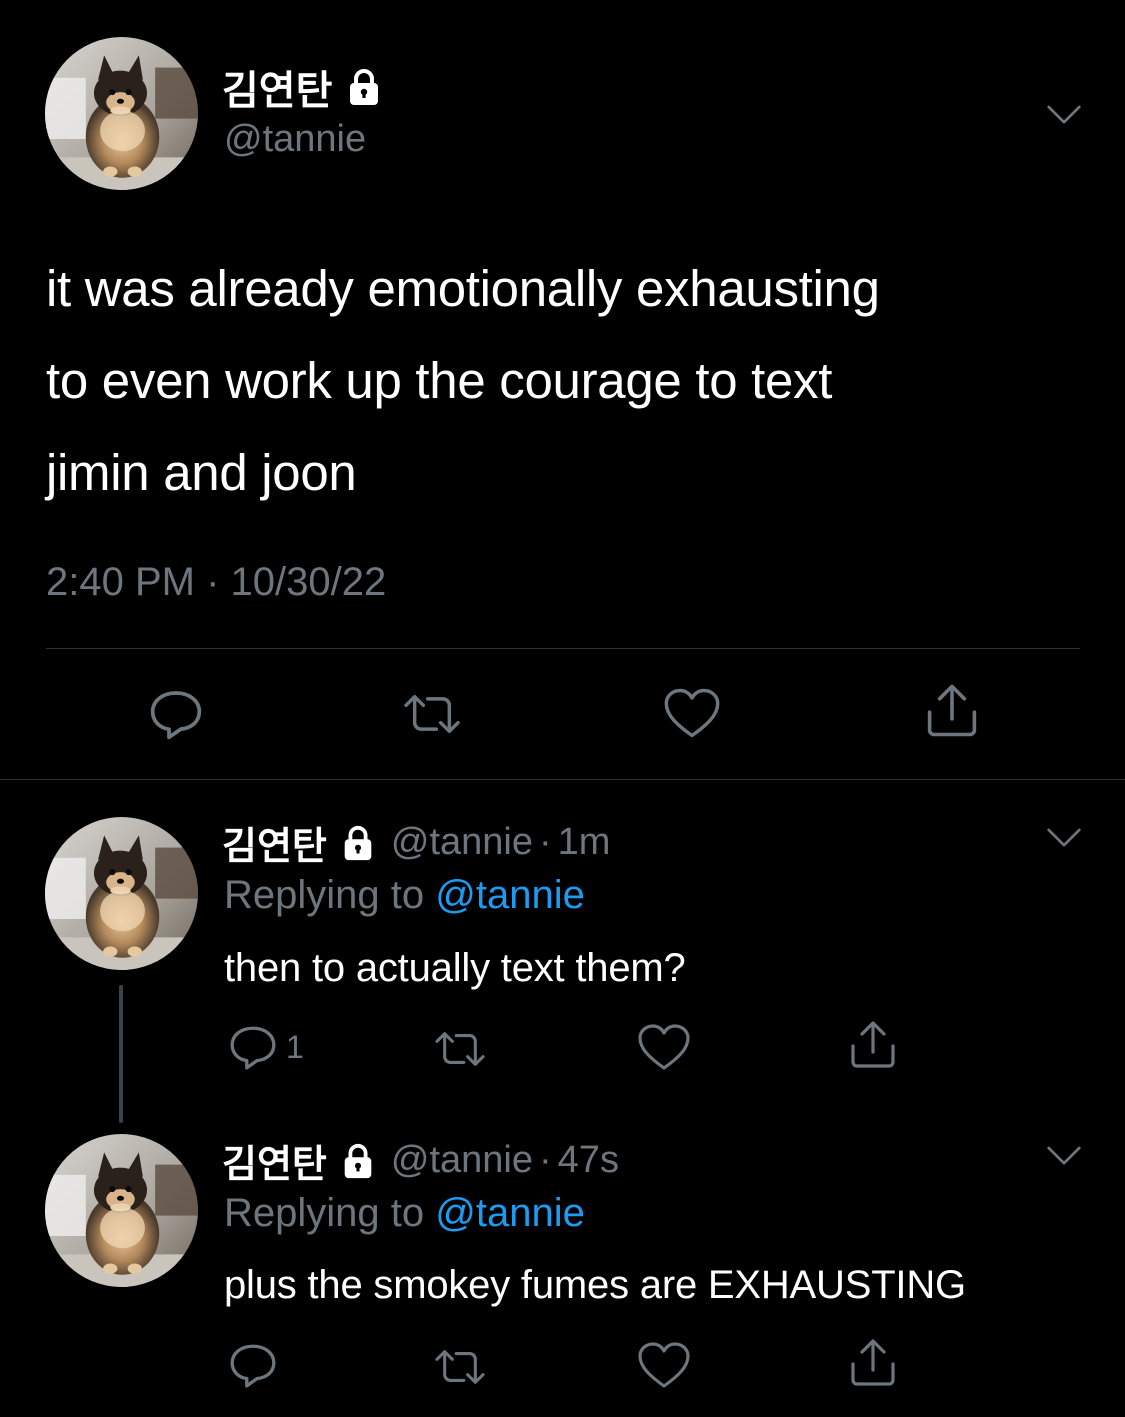 The image size is (1125, 1417). Describe the element at coordinates (455, 968) in the screenshot. I see `reply-text: then to actually text them?` at that location.